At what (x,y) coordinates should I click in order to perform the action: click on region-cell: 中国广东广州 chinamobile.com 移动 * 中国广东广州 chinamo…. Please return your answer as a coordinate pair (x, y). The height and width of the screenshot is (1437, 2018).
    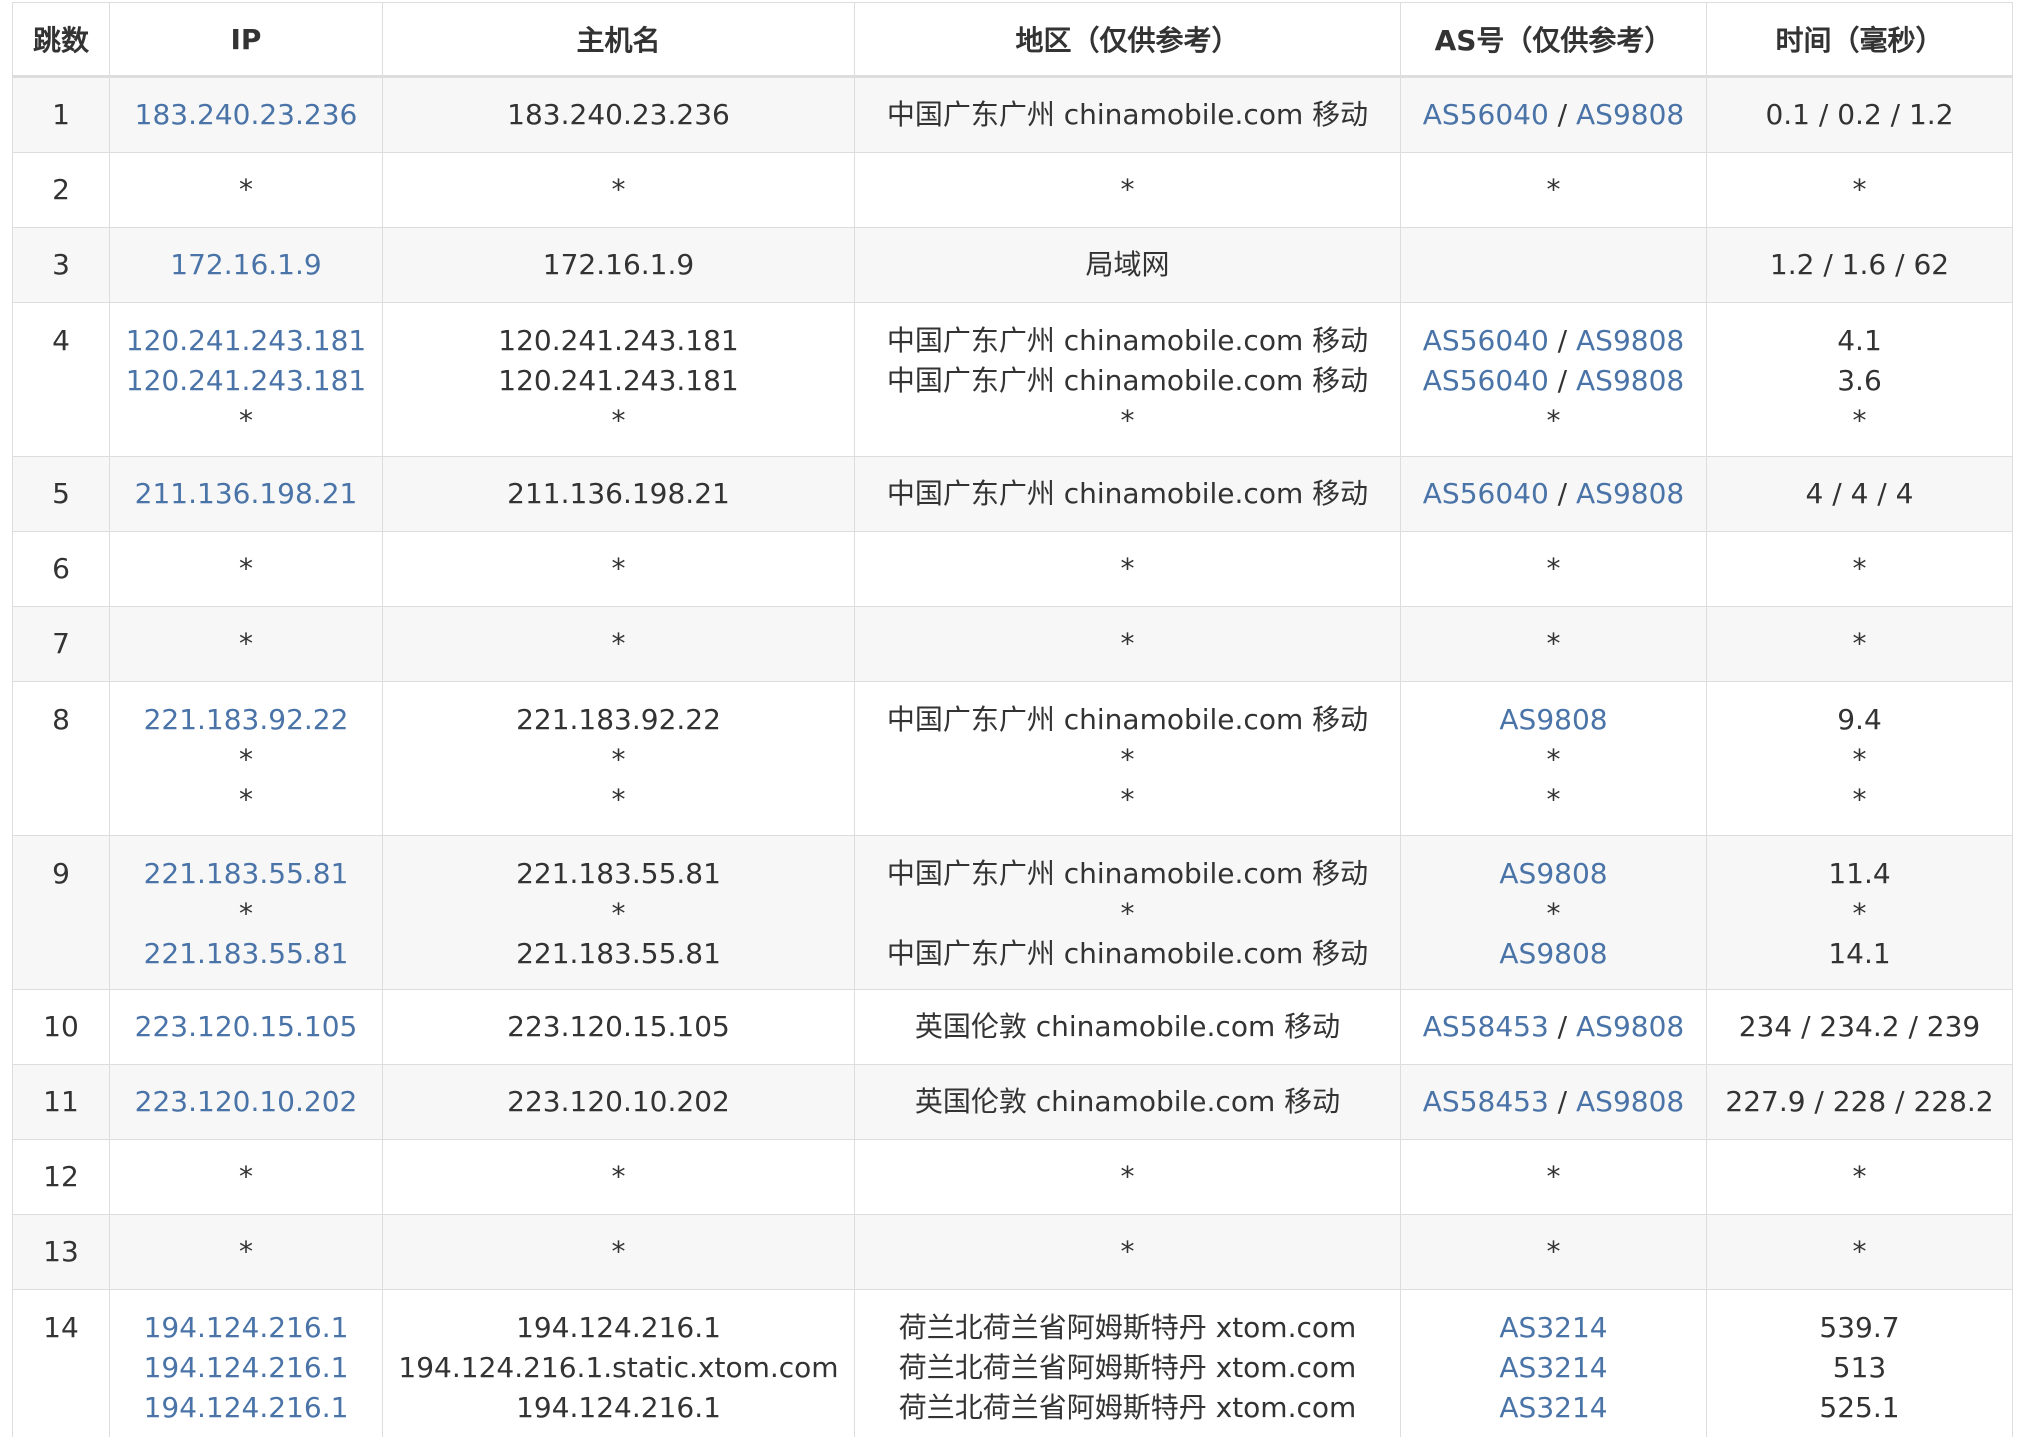
    Looking at the image, I should click on (1127, 912).